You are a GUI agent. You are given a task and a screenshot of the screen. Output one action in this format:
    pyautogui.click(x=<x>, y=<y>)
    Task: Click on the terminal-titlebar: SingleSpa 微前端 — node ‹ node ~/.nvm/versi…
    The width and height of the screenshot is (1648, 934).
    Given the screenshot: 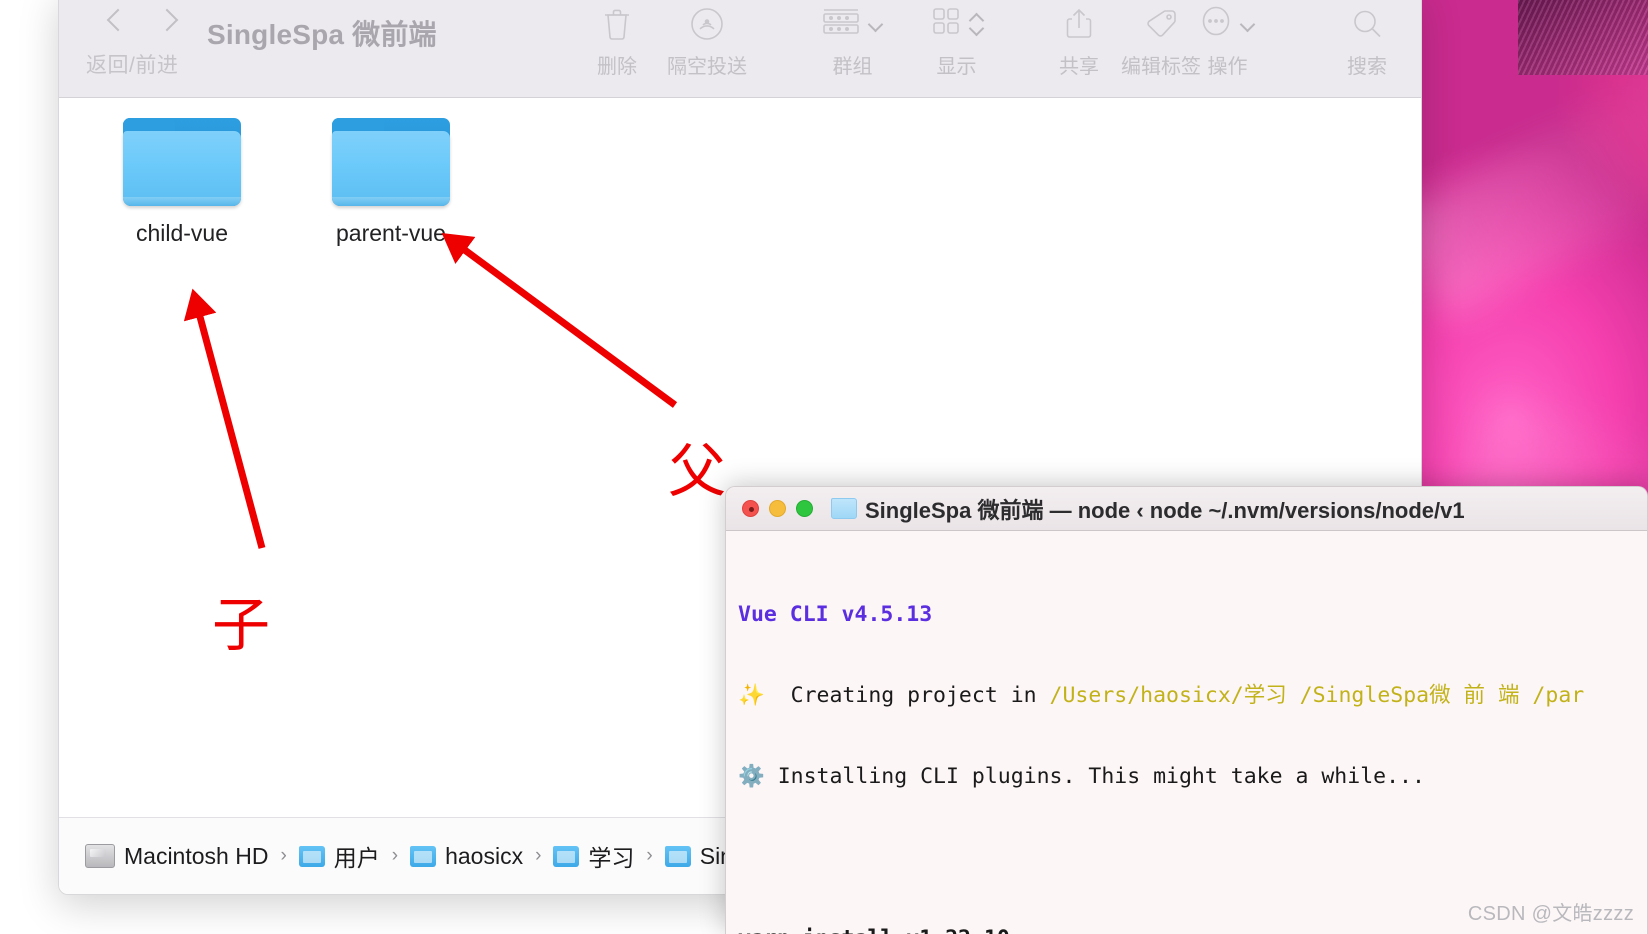 What is the action you would take?
    pyautogui.click(x=1186, y=509)
    